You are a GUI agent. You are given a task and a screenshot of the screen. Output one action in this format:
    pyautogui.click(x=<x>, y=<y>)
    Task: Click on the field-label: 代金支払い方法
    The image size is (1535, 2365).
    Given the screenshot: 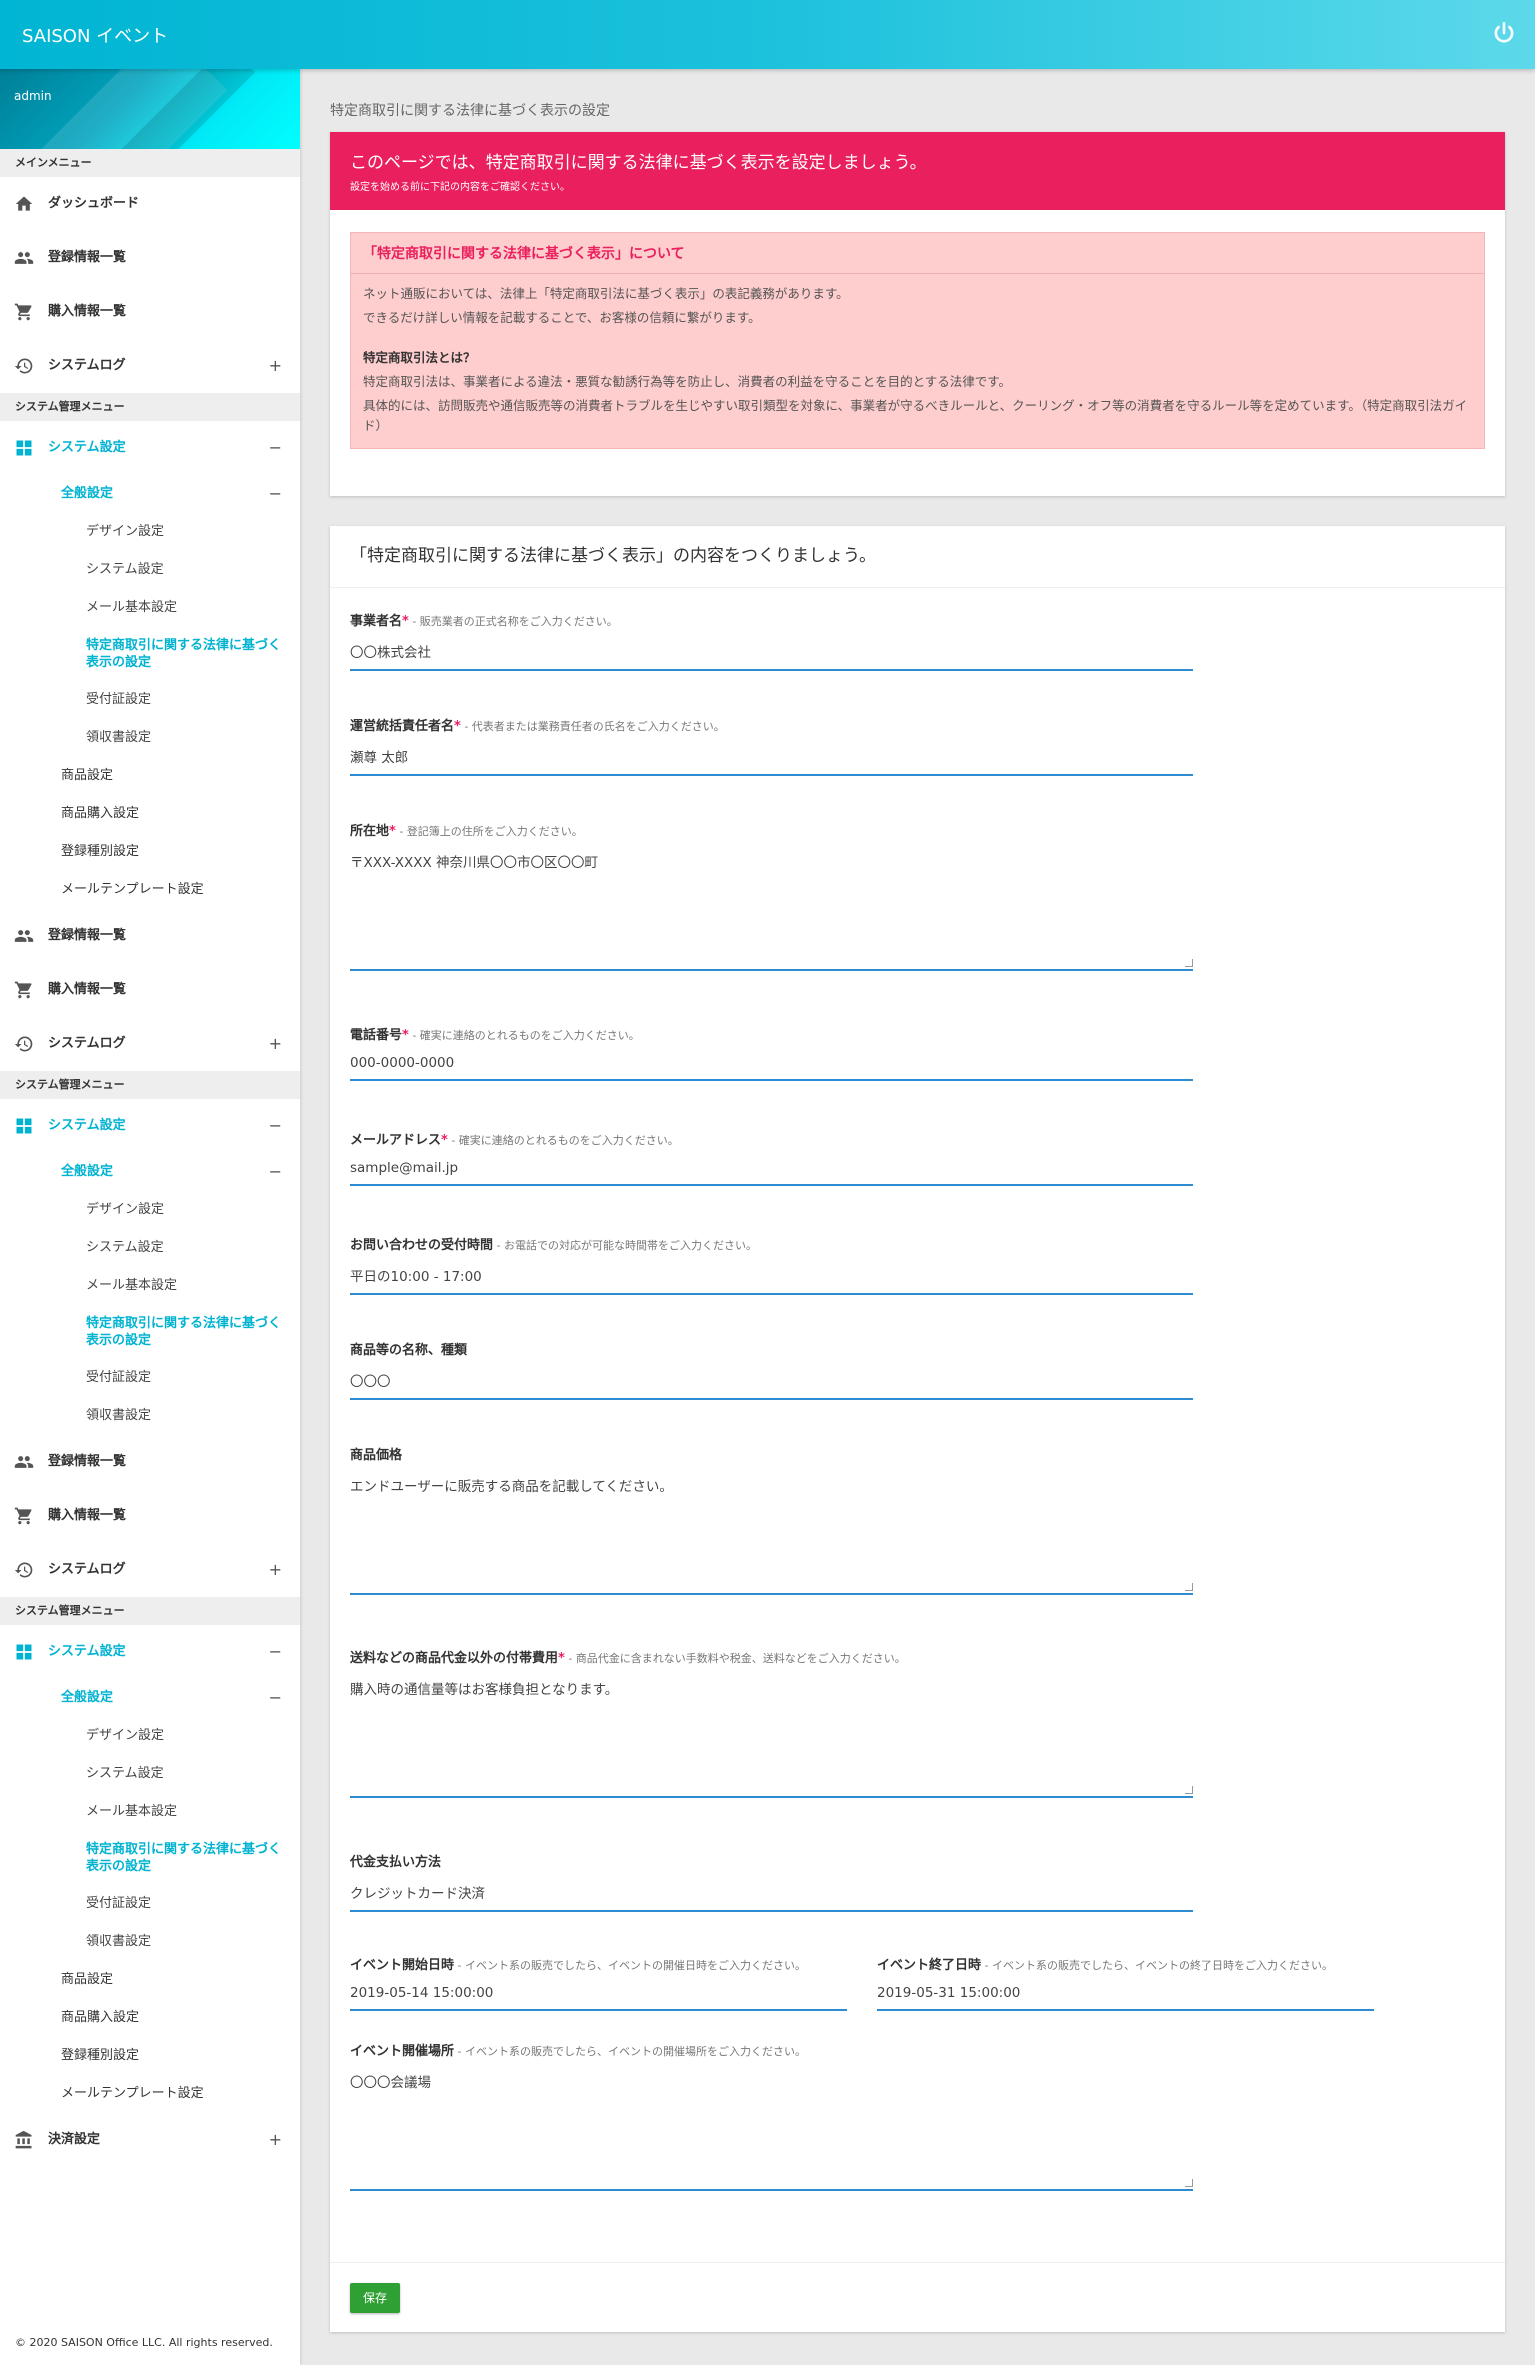 What is the action you would take?
    pyautogui.click(x=396, y=1862)
    